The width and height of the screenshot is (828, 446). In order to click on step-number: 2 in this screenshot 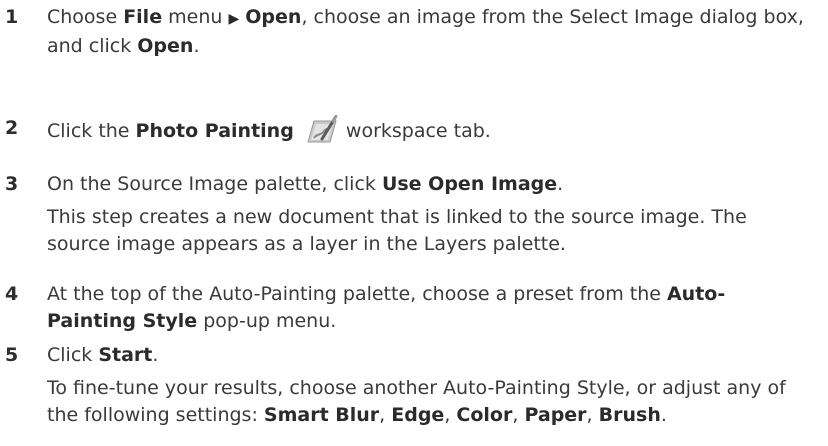, I will do `click(12, 128)`.